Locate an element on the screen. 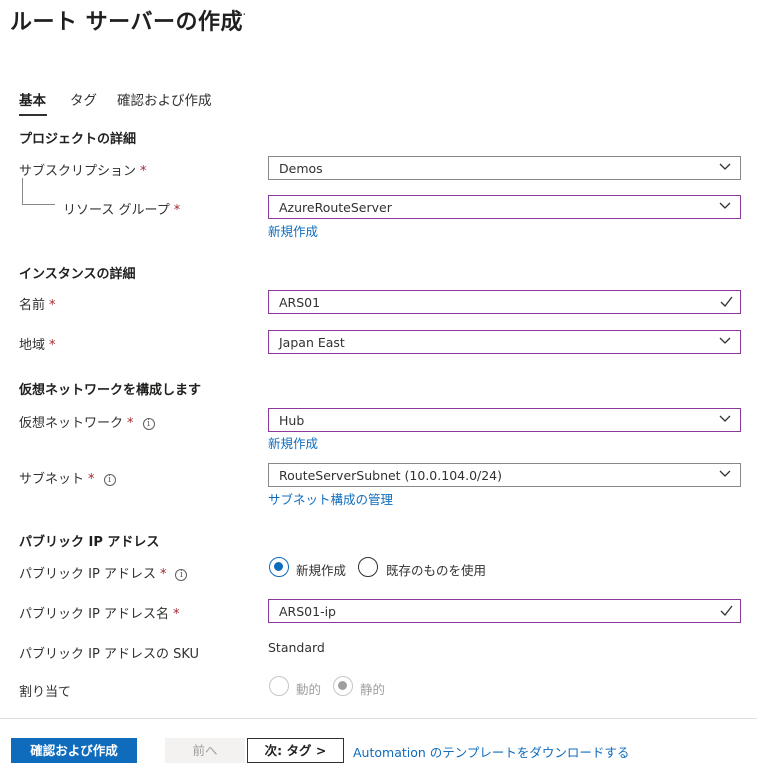 The image size is (757, 777). region-value: Japan East is located at coordinates (312, 342).